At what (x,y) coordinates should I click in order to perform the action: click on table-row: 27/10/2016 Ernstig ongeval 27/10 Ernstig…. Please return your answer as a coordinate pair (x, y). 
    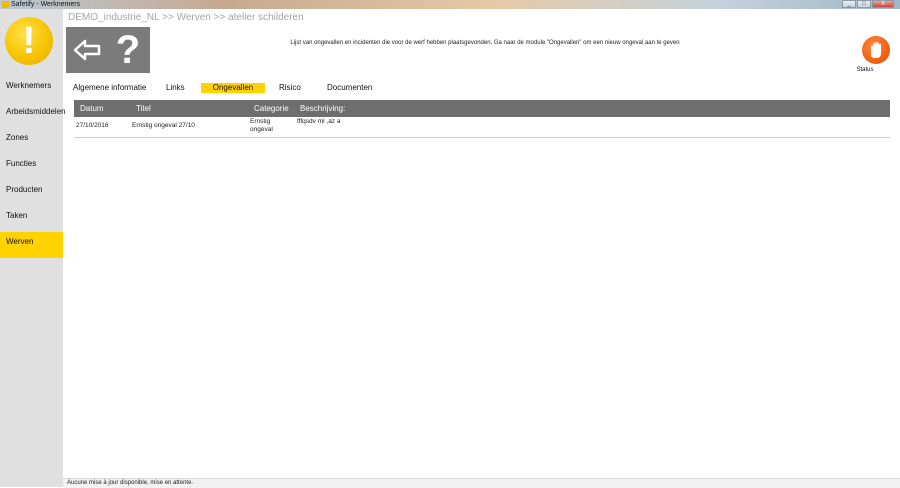
    Looking at the image, I should click on (482, 127).